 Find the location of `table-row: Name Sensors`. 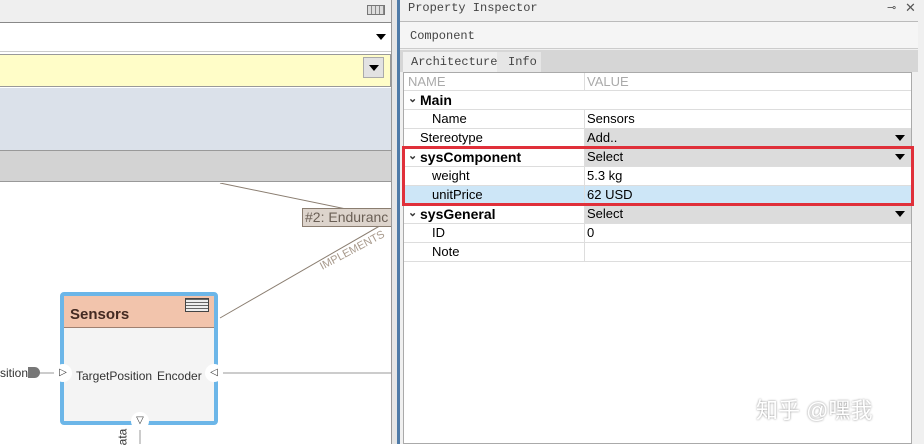

table-row: Name Sensors is located at coordinates (657, 119).